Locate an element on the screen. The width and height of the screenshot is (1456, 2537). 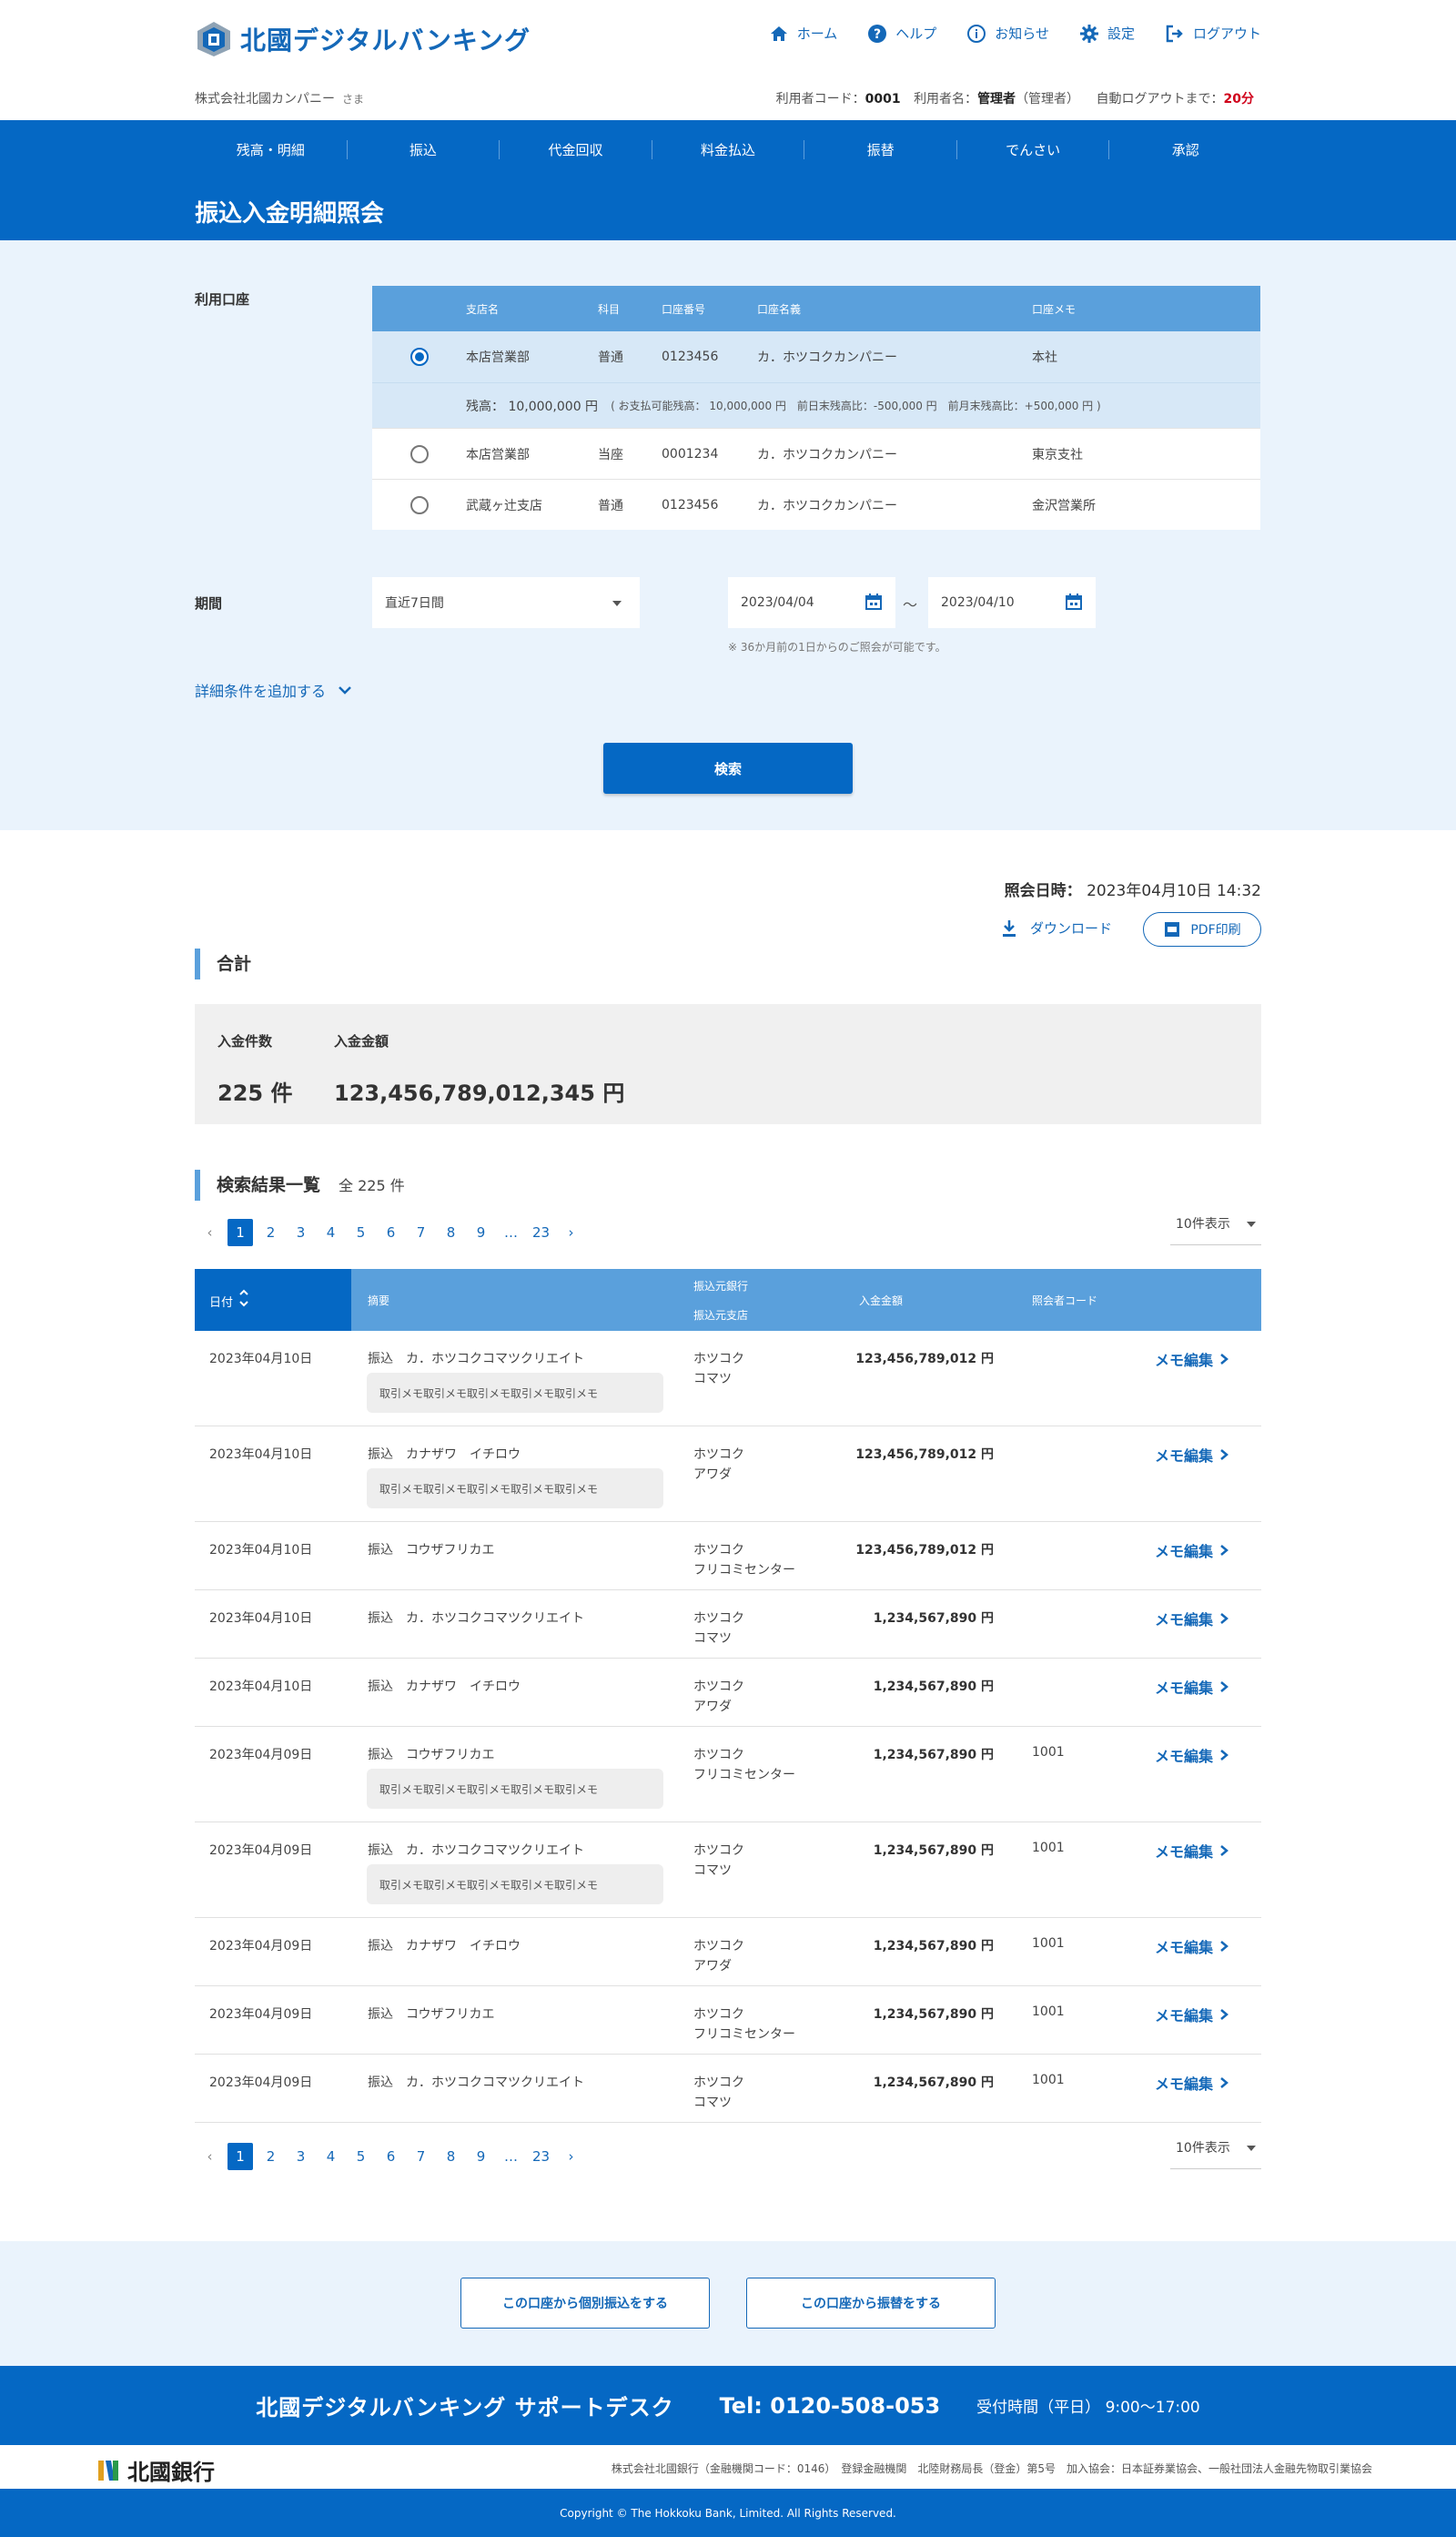
count-label: 入金件数 is located at coordinates (245, 1041).